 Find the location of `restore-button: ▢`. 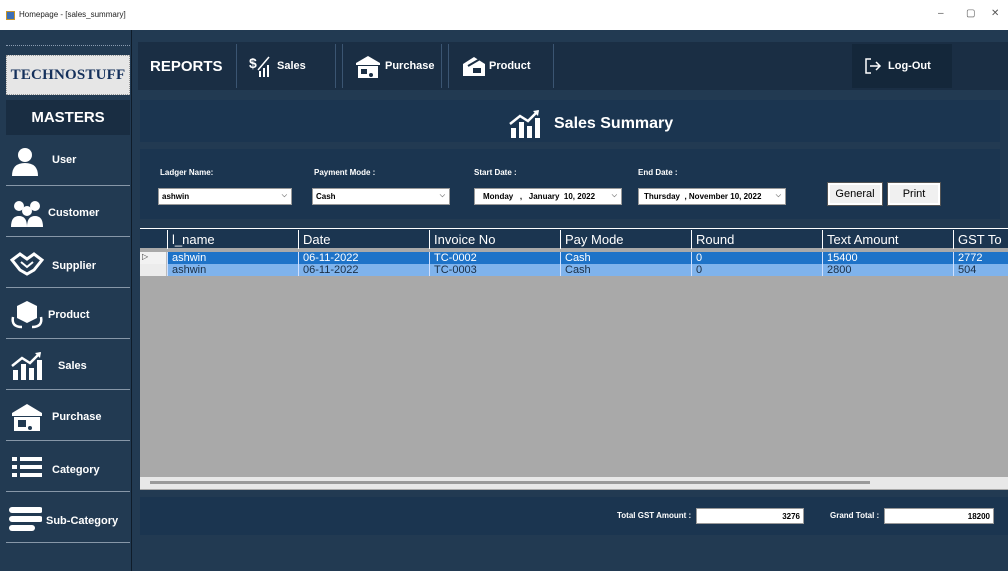

restore-button: ▢ is located at coordinates (970, 13).